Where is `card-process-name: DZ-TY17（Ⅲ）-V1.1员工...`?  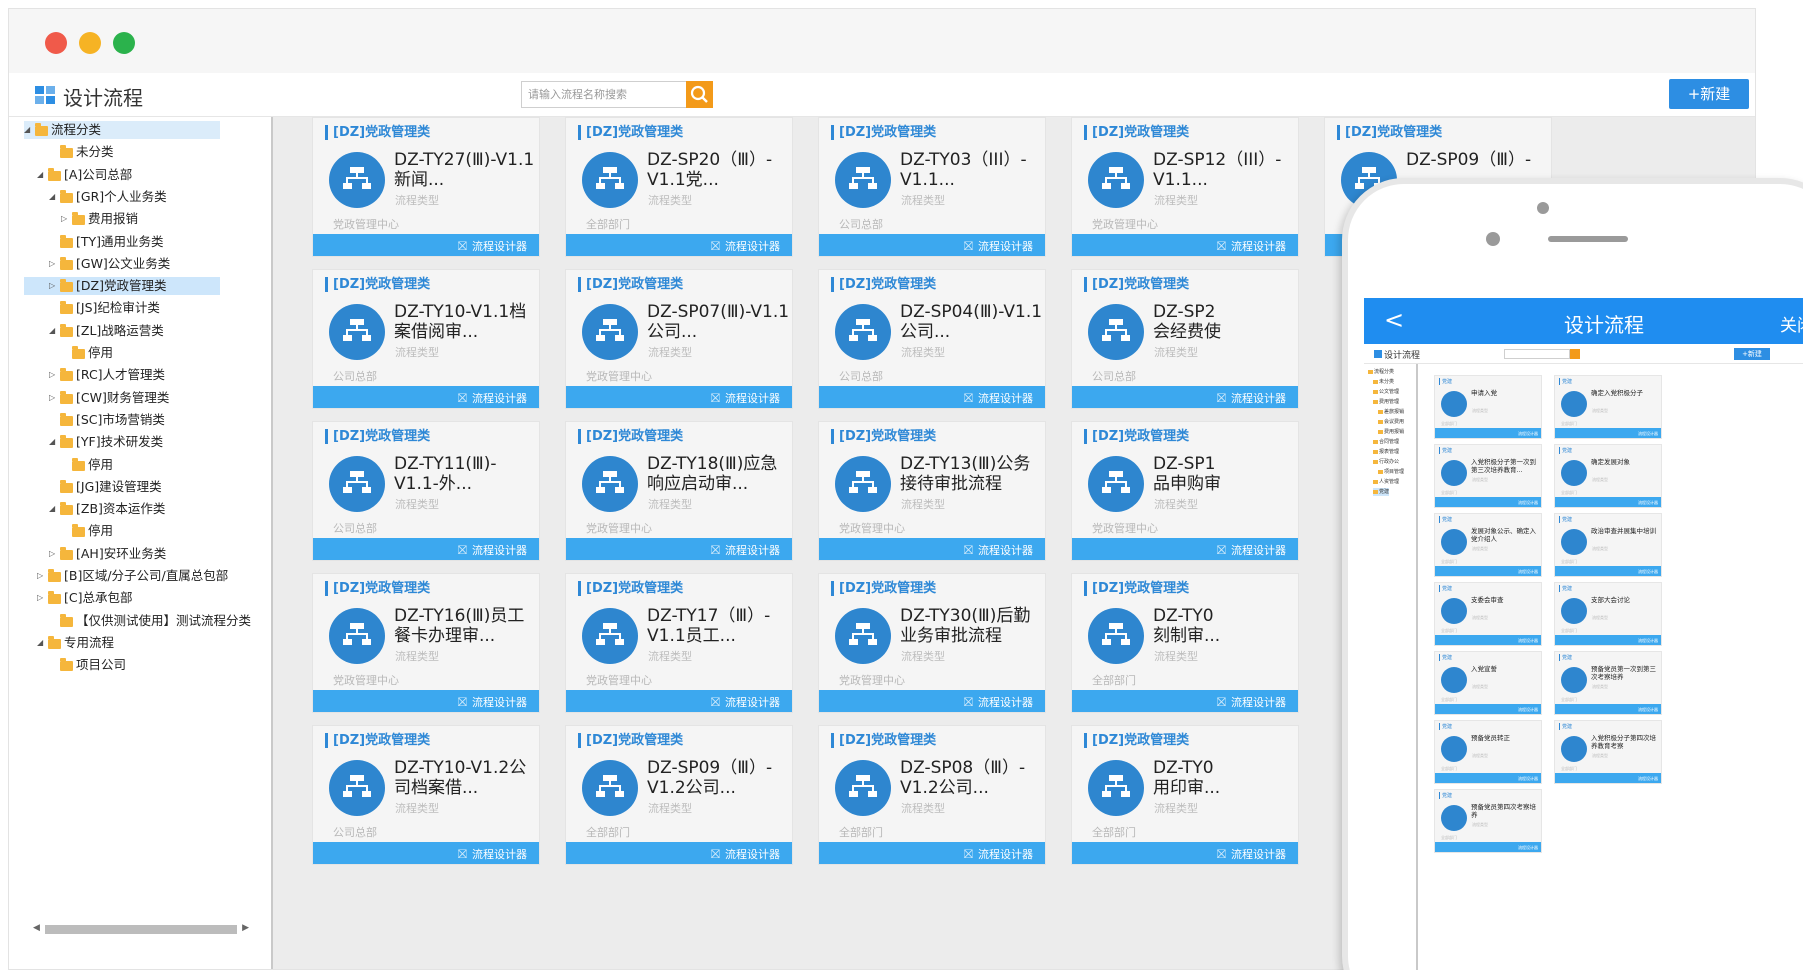
card-process-name: DZ-TY17（Ⅲ）-V1.1员工... is located at coordinates (719, 626).